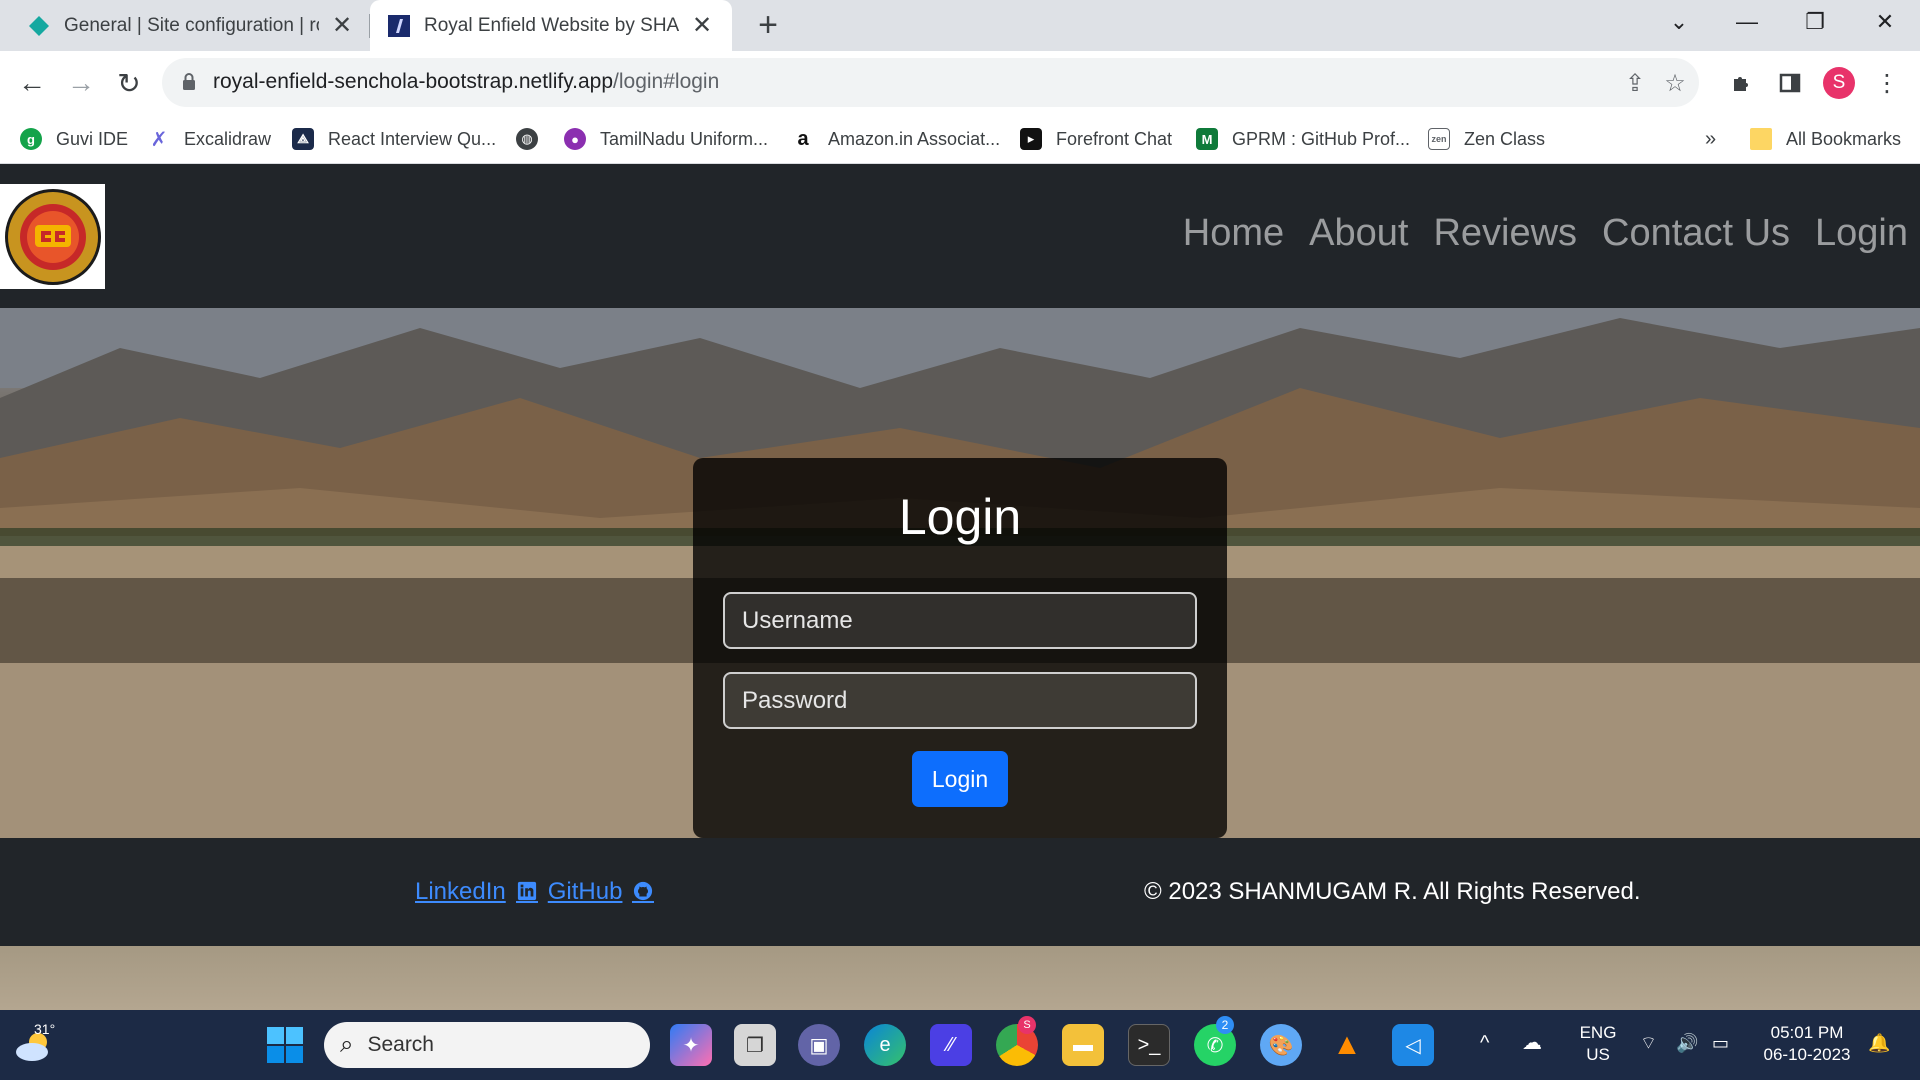 This screenshot has height=1080, width=1920. What do you see at coordinates (526, 892) in the screenshot?
I see `linkedin-icon` at bounding box center [526, 892].